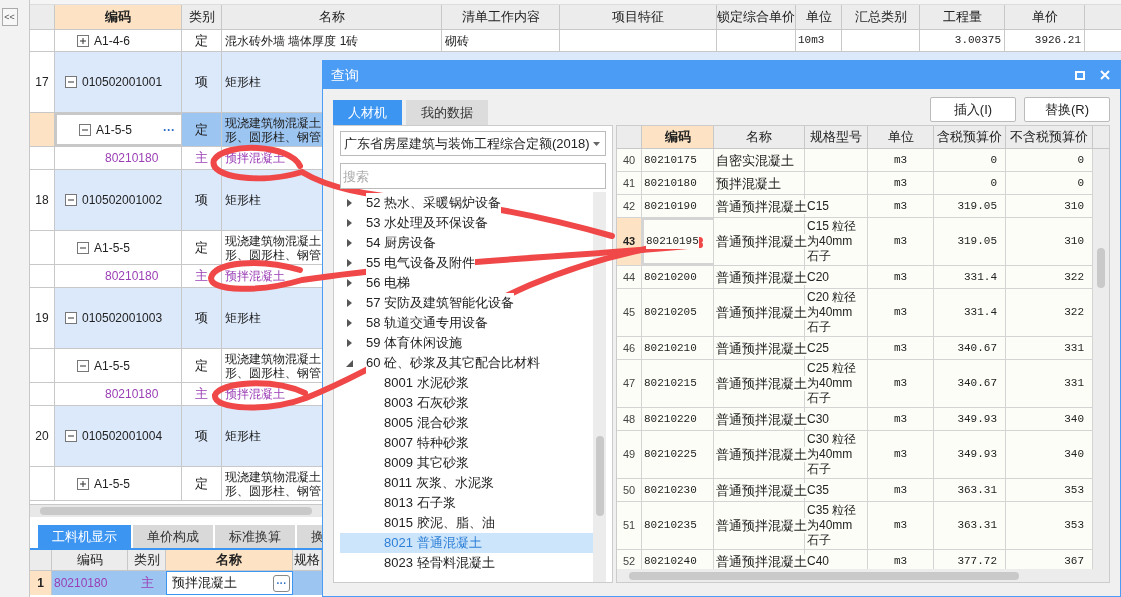 This screenshot has width=1121, height=597. What do you see at coordinates (118, 200) in the screenshot?
I see `code-cell: 010502001002` at bounding box center [118, 200].